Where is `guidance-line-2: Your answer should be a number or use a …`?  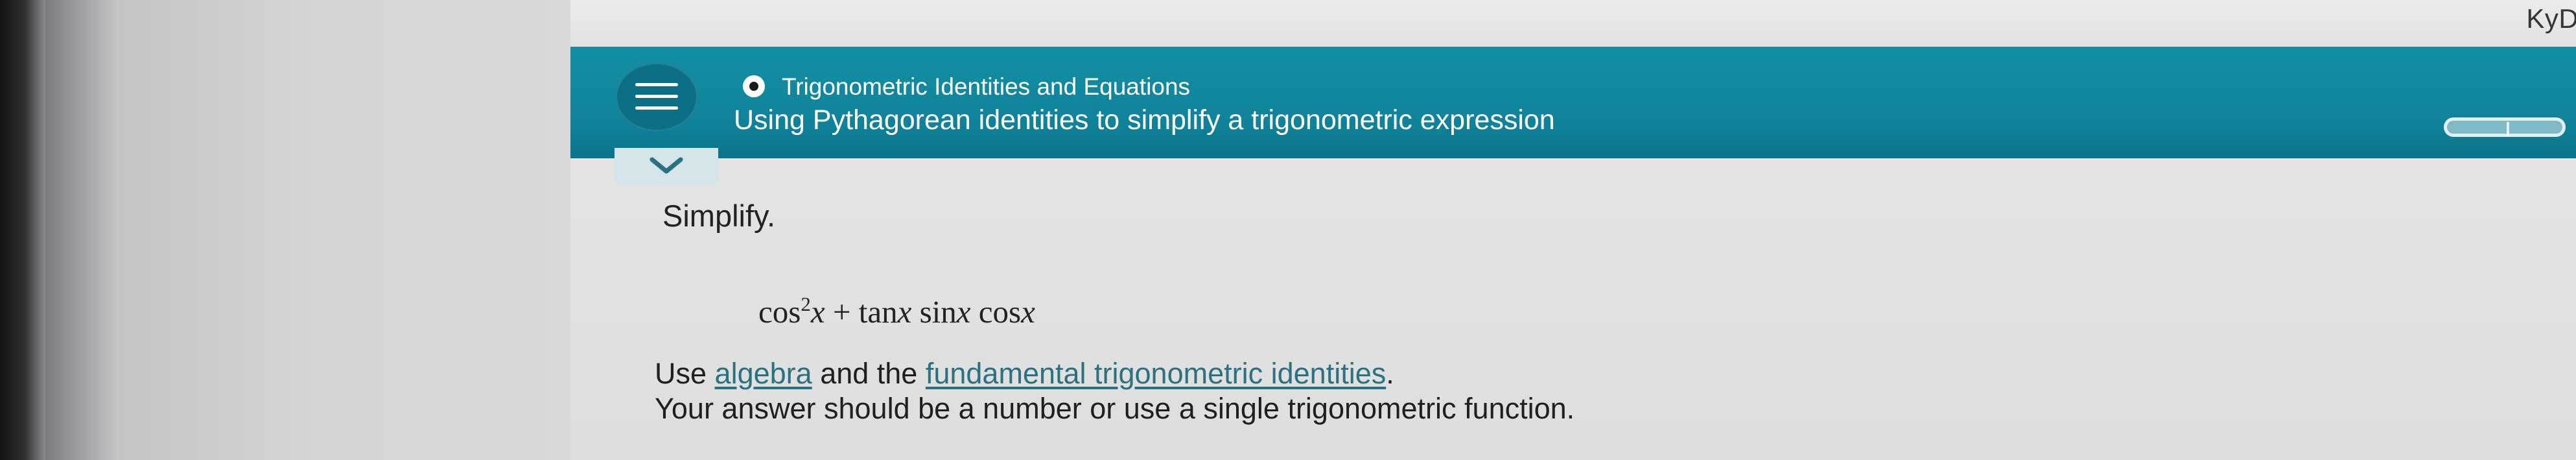
guidance-line-2: Your answer should be a number or use a … is located at coordinates (1115, 409).